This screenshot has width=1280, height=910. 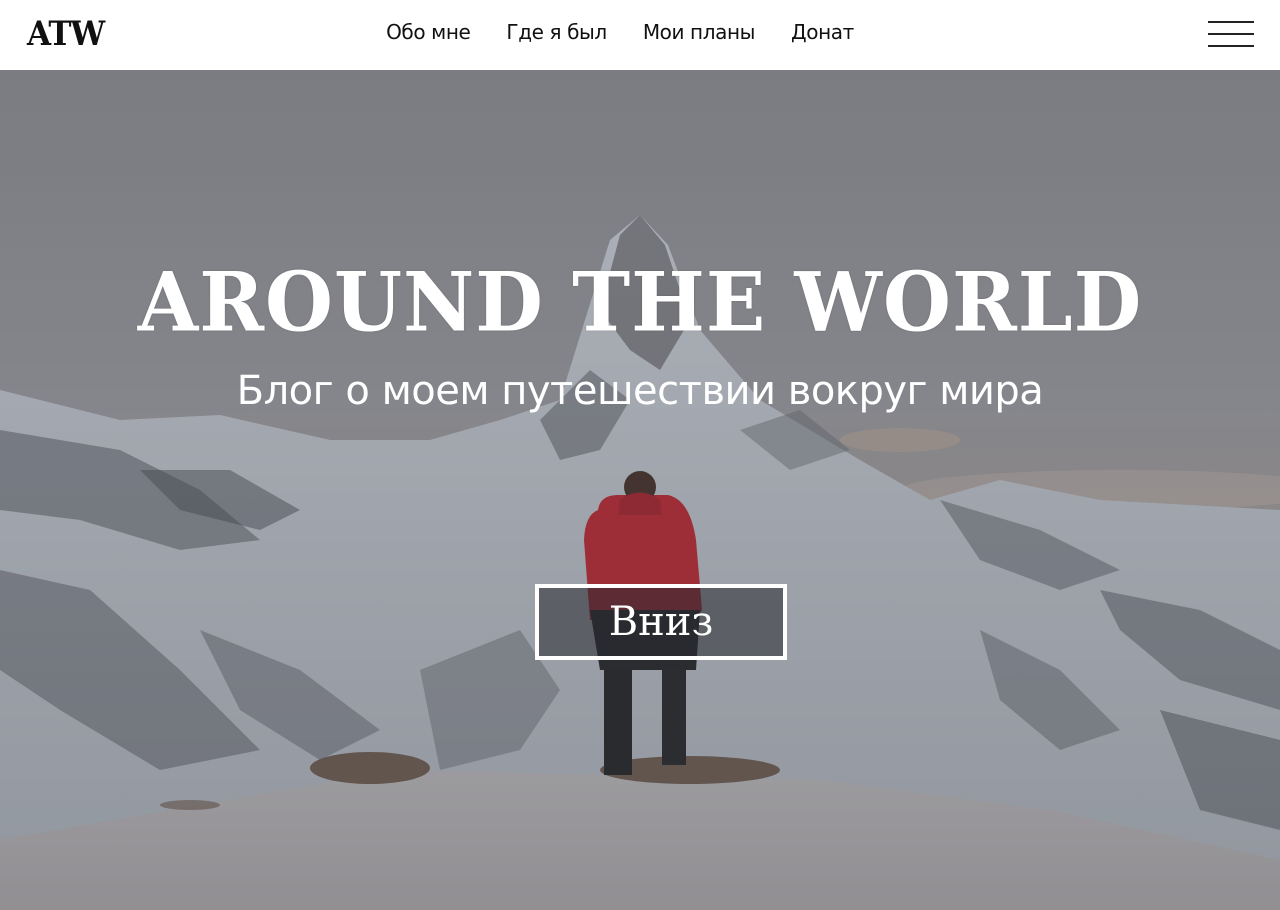 I want to click on hamburger-menu-icon, so click(x=1231, y=34).